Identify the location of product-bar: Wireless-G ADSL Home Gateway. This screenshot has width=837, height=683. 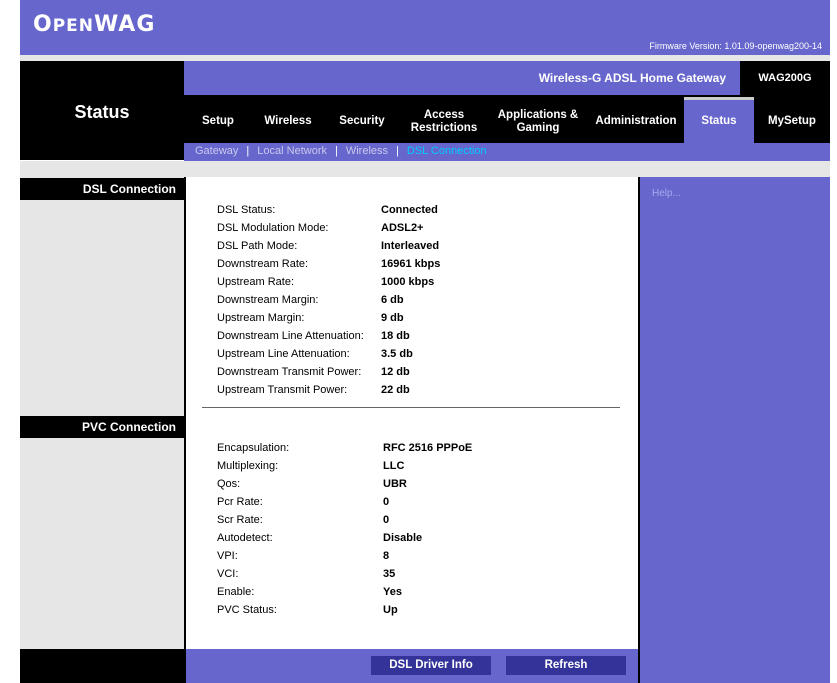
(462, 78).